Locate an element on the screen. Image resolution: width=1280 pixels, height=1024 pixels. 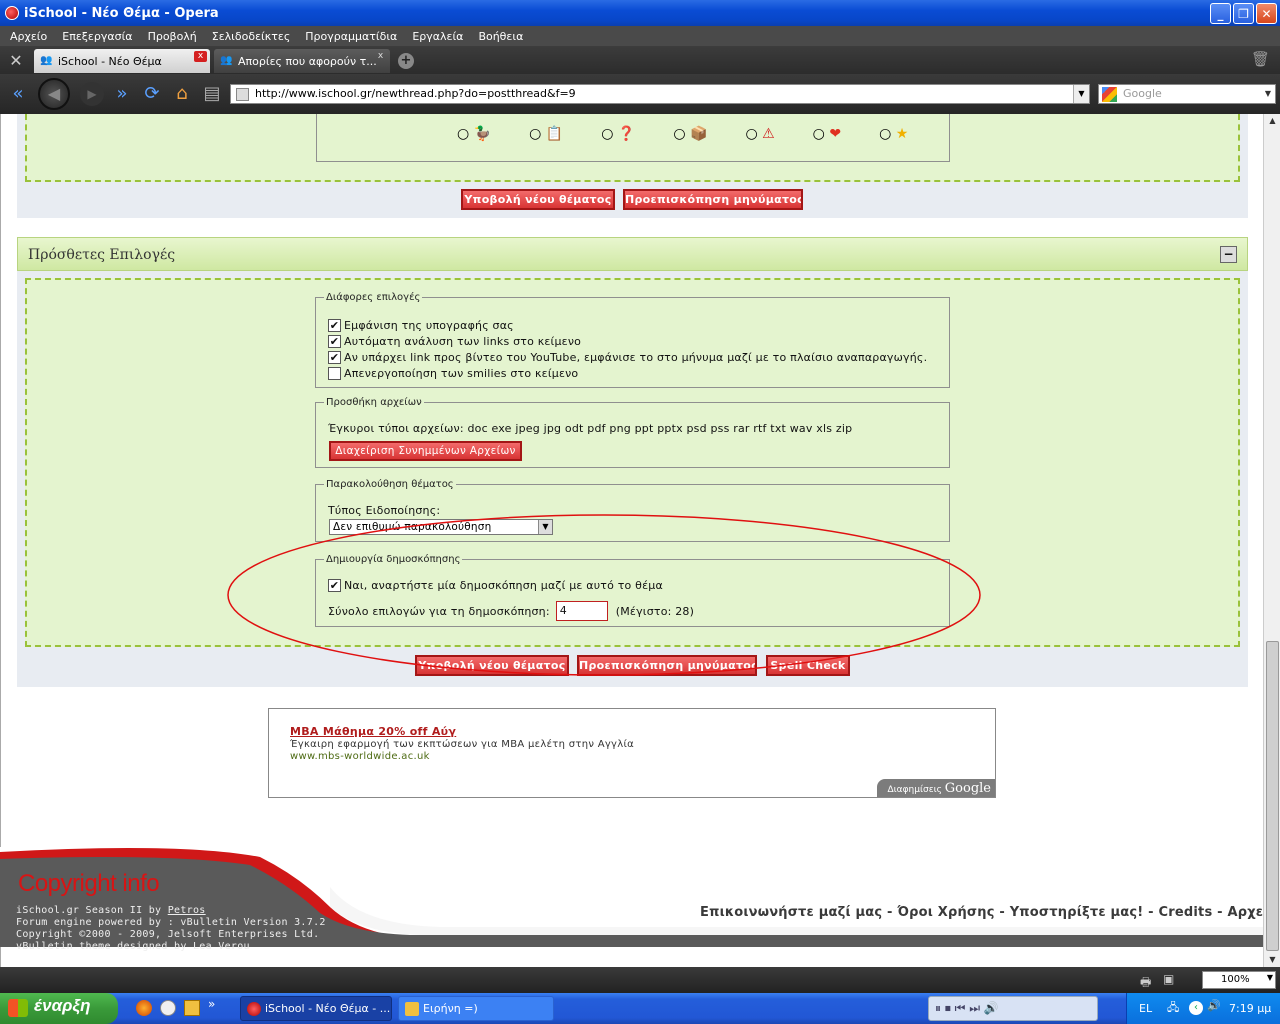
scroll-down-icon: ▼ is located at coordinates (1272, 960).